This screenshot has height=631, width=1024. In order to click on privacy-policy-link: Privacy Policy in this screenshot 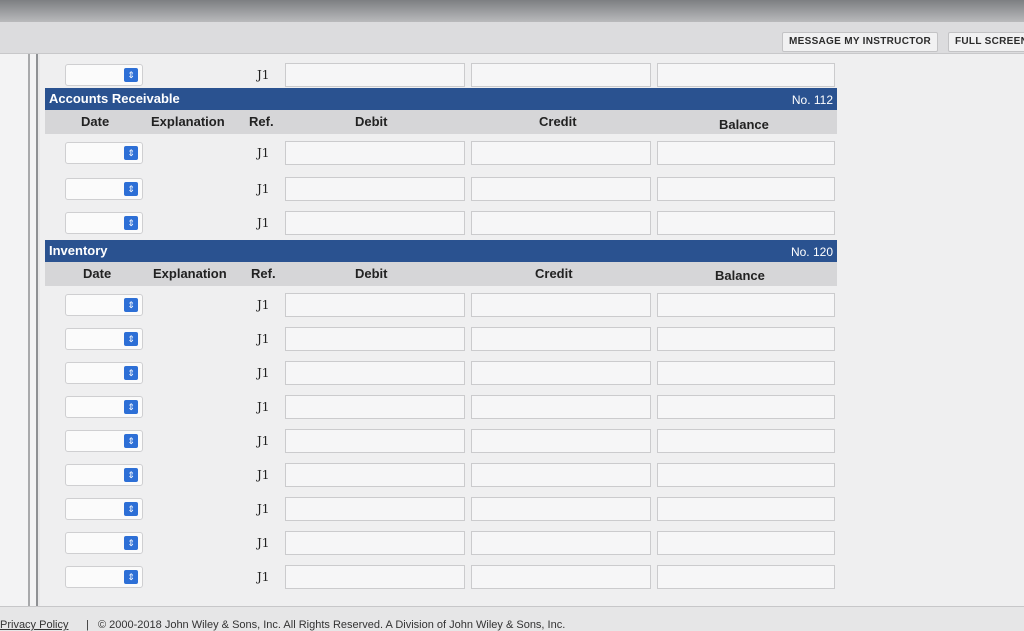, I will do `click(34, 625)`.